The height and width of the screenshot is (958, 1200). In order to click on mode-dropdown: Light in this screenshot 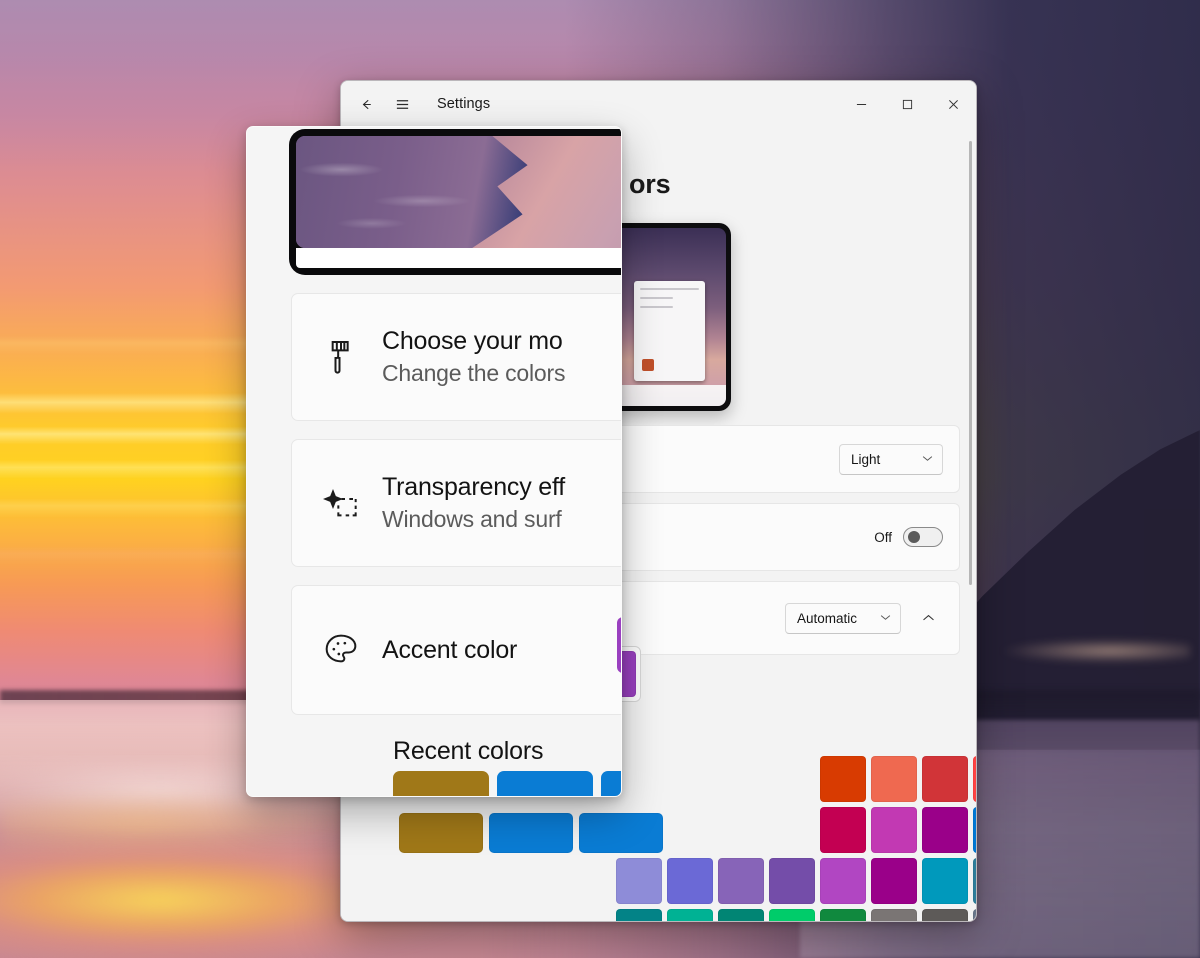, I will do `click(891, 459)`.